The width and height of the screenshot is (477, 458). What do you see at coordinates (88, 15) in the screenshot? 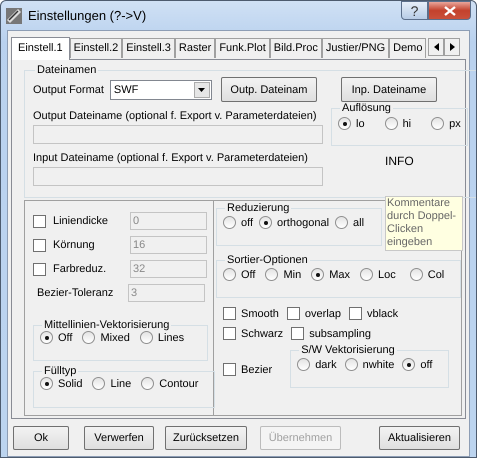
I see `window-title: Einstellungen (?->V)` at bounding box center [88, 15].